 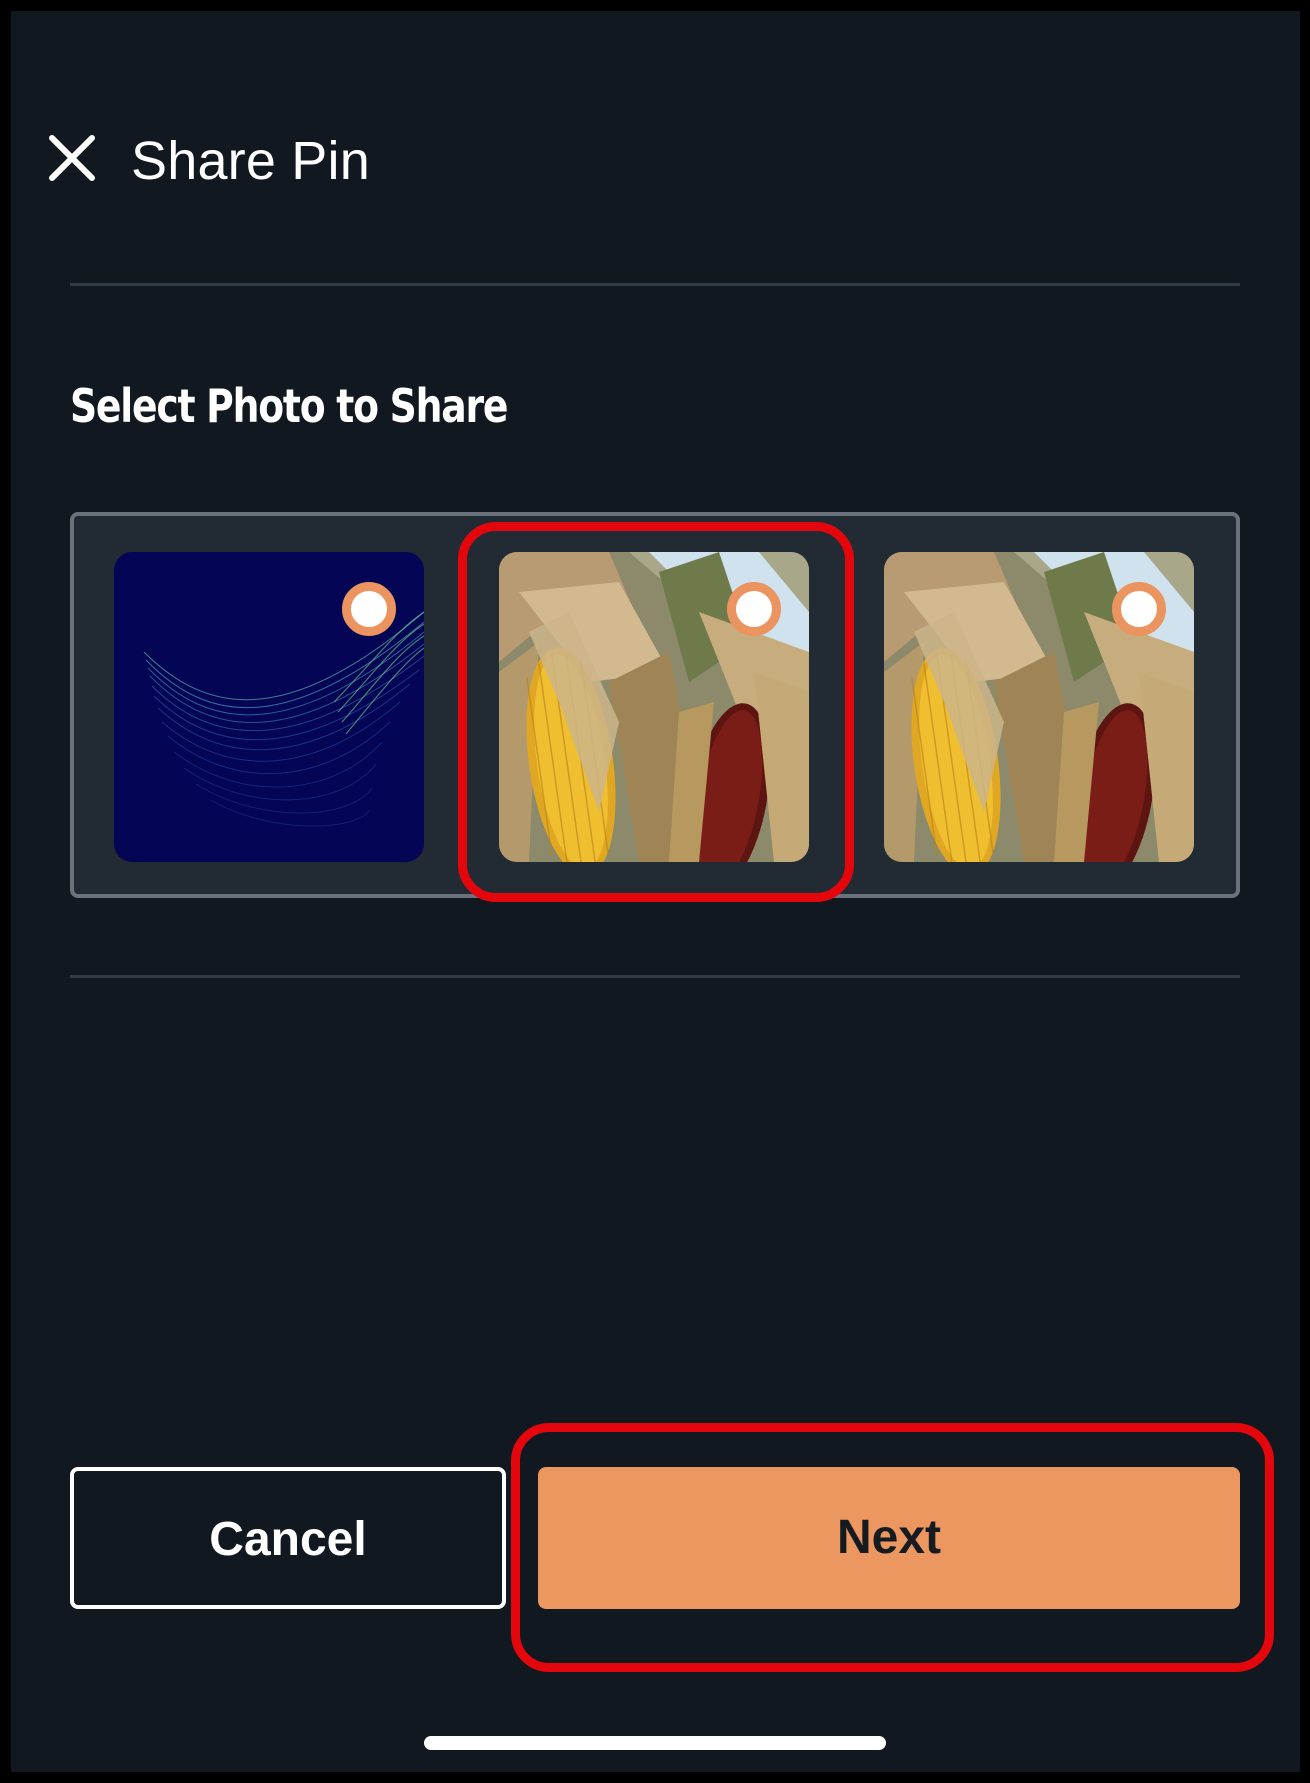 What do you see at coordinates (289, 406) in the screenshot?
I see `section-title: Select Photo to Share` at bounding box center [289, 406].